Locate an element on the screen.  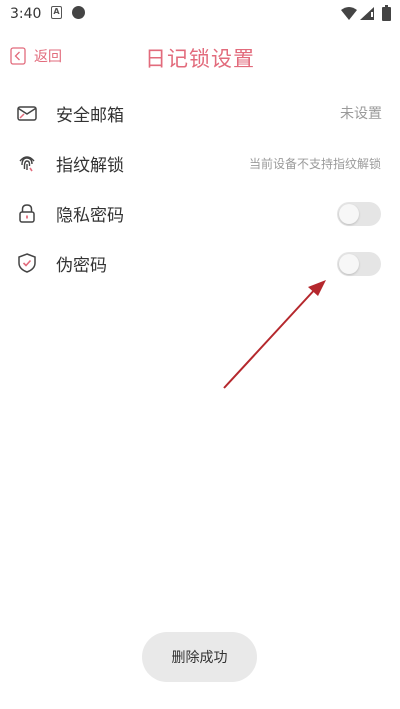
toast-message: 删除成功 is located at coordinates (199, 657).